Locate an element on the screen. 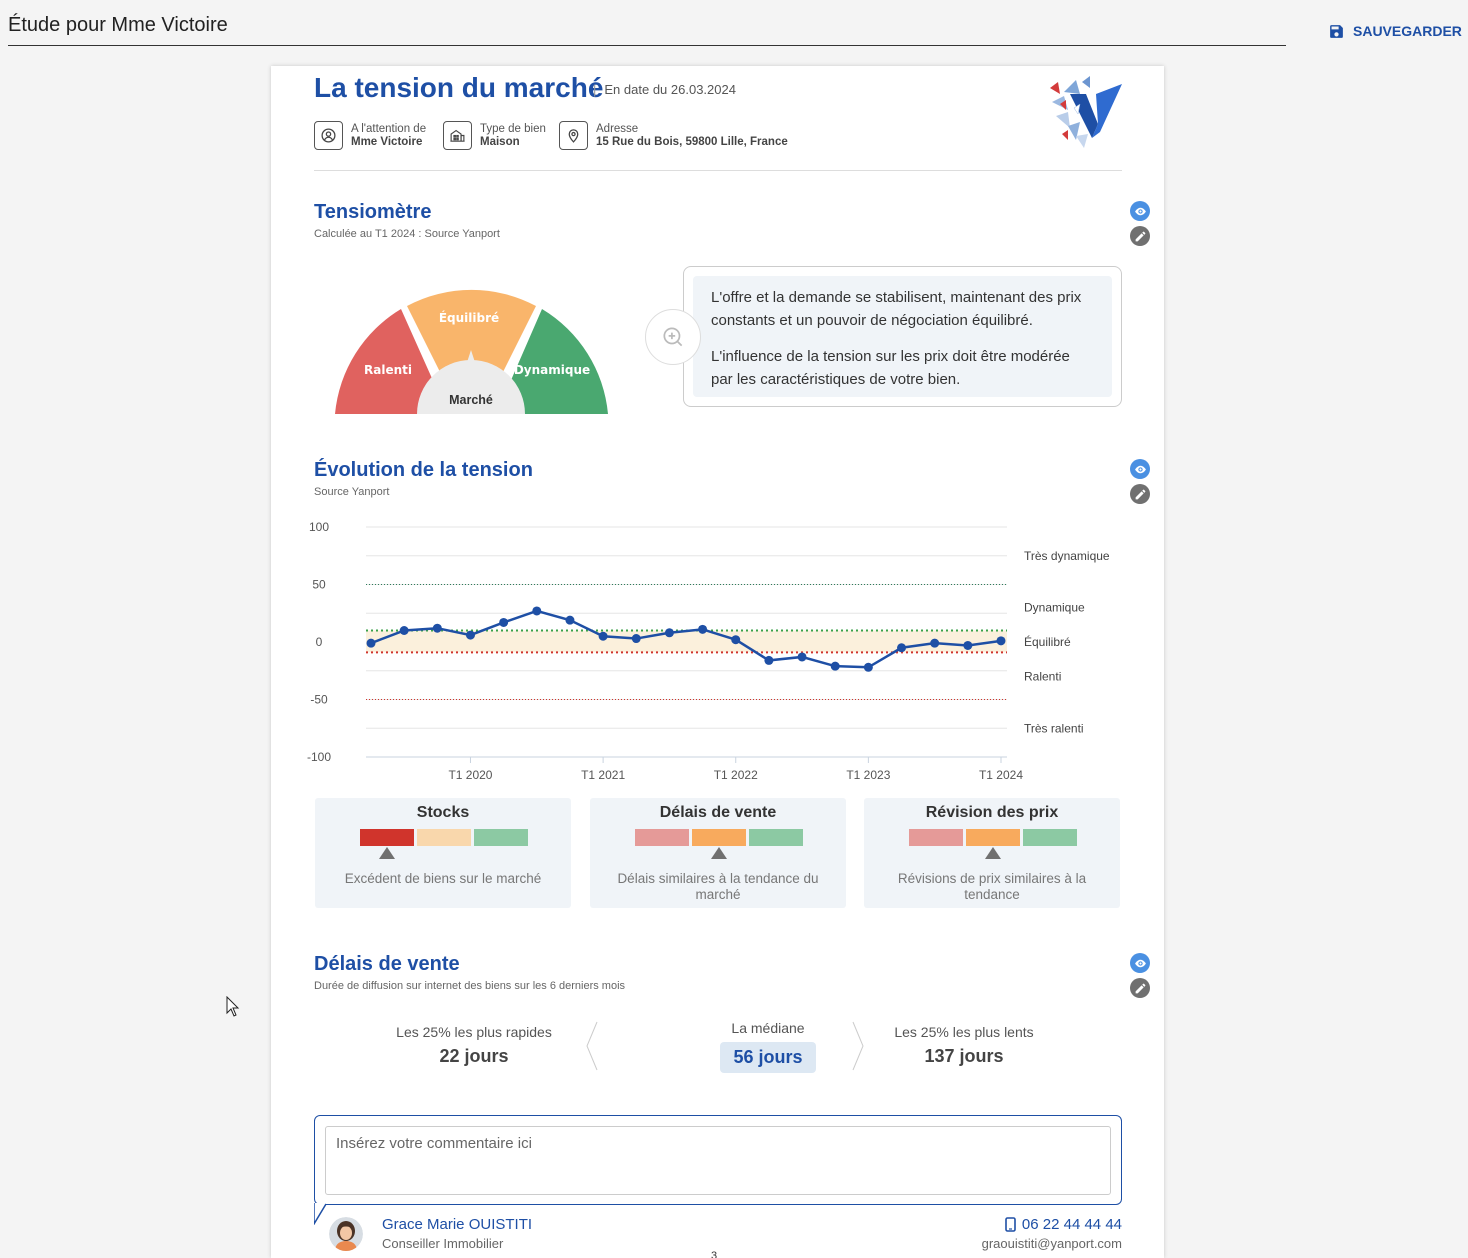 This screenshot has width=1468, height=1258. page-number: 3 is located at coordinates (714, 1254).